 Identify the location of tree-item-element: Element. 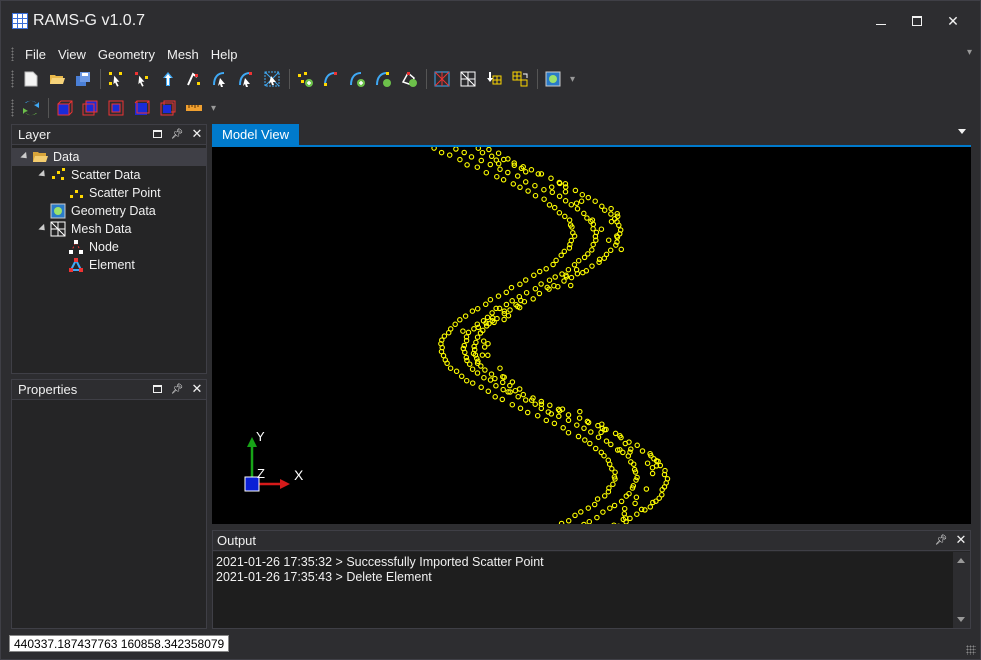
(109, 265).